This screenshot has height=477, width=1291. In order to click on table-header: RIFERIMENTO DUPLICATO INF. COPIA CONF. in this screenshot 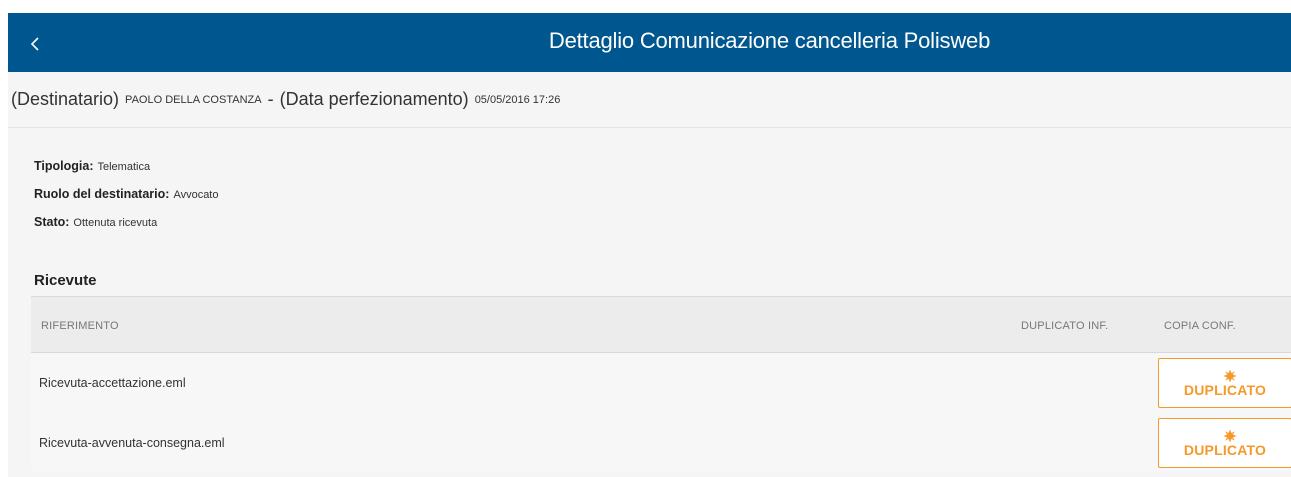, I will do `click(661, 324)`.